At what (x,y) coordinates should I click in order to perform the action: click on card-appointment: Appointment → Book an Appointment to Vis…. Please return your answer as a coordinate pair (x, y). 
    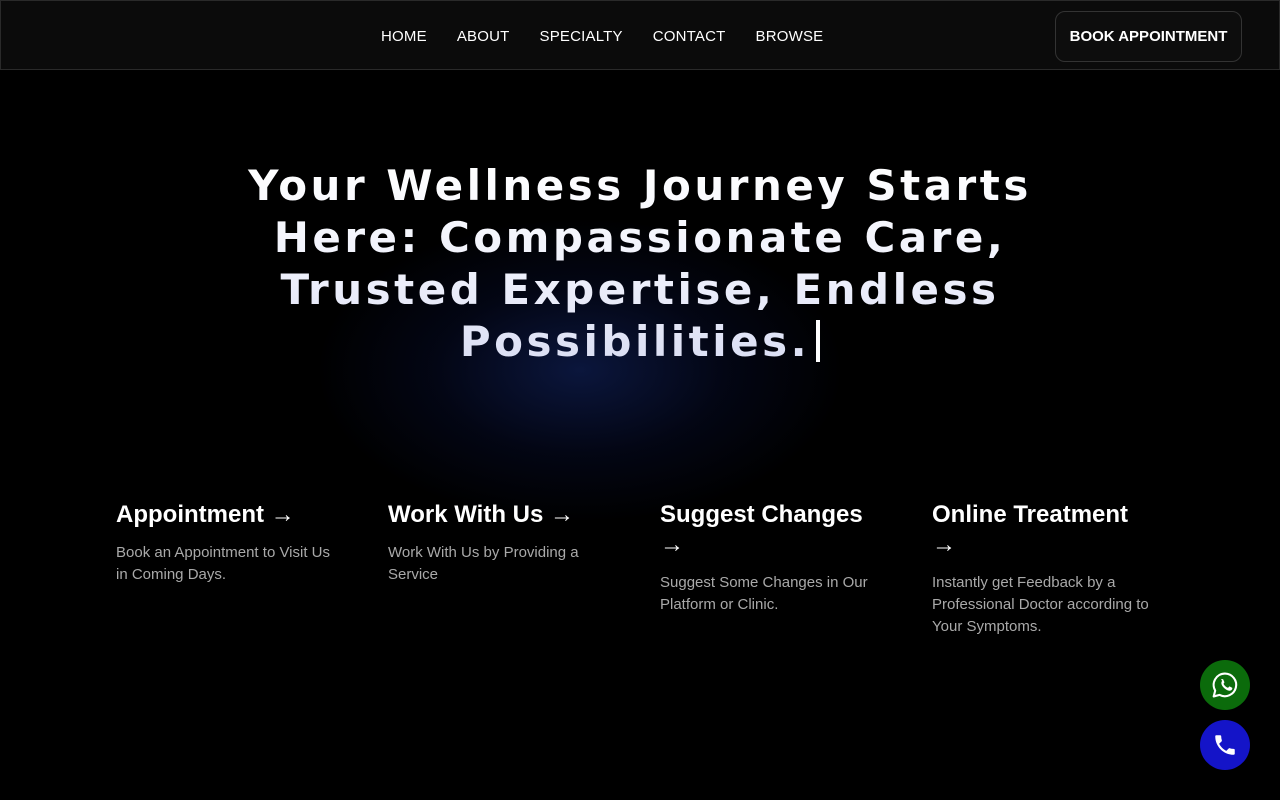
    Looking at the image, I should click on (228, 569).